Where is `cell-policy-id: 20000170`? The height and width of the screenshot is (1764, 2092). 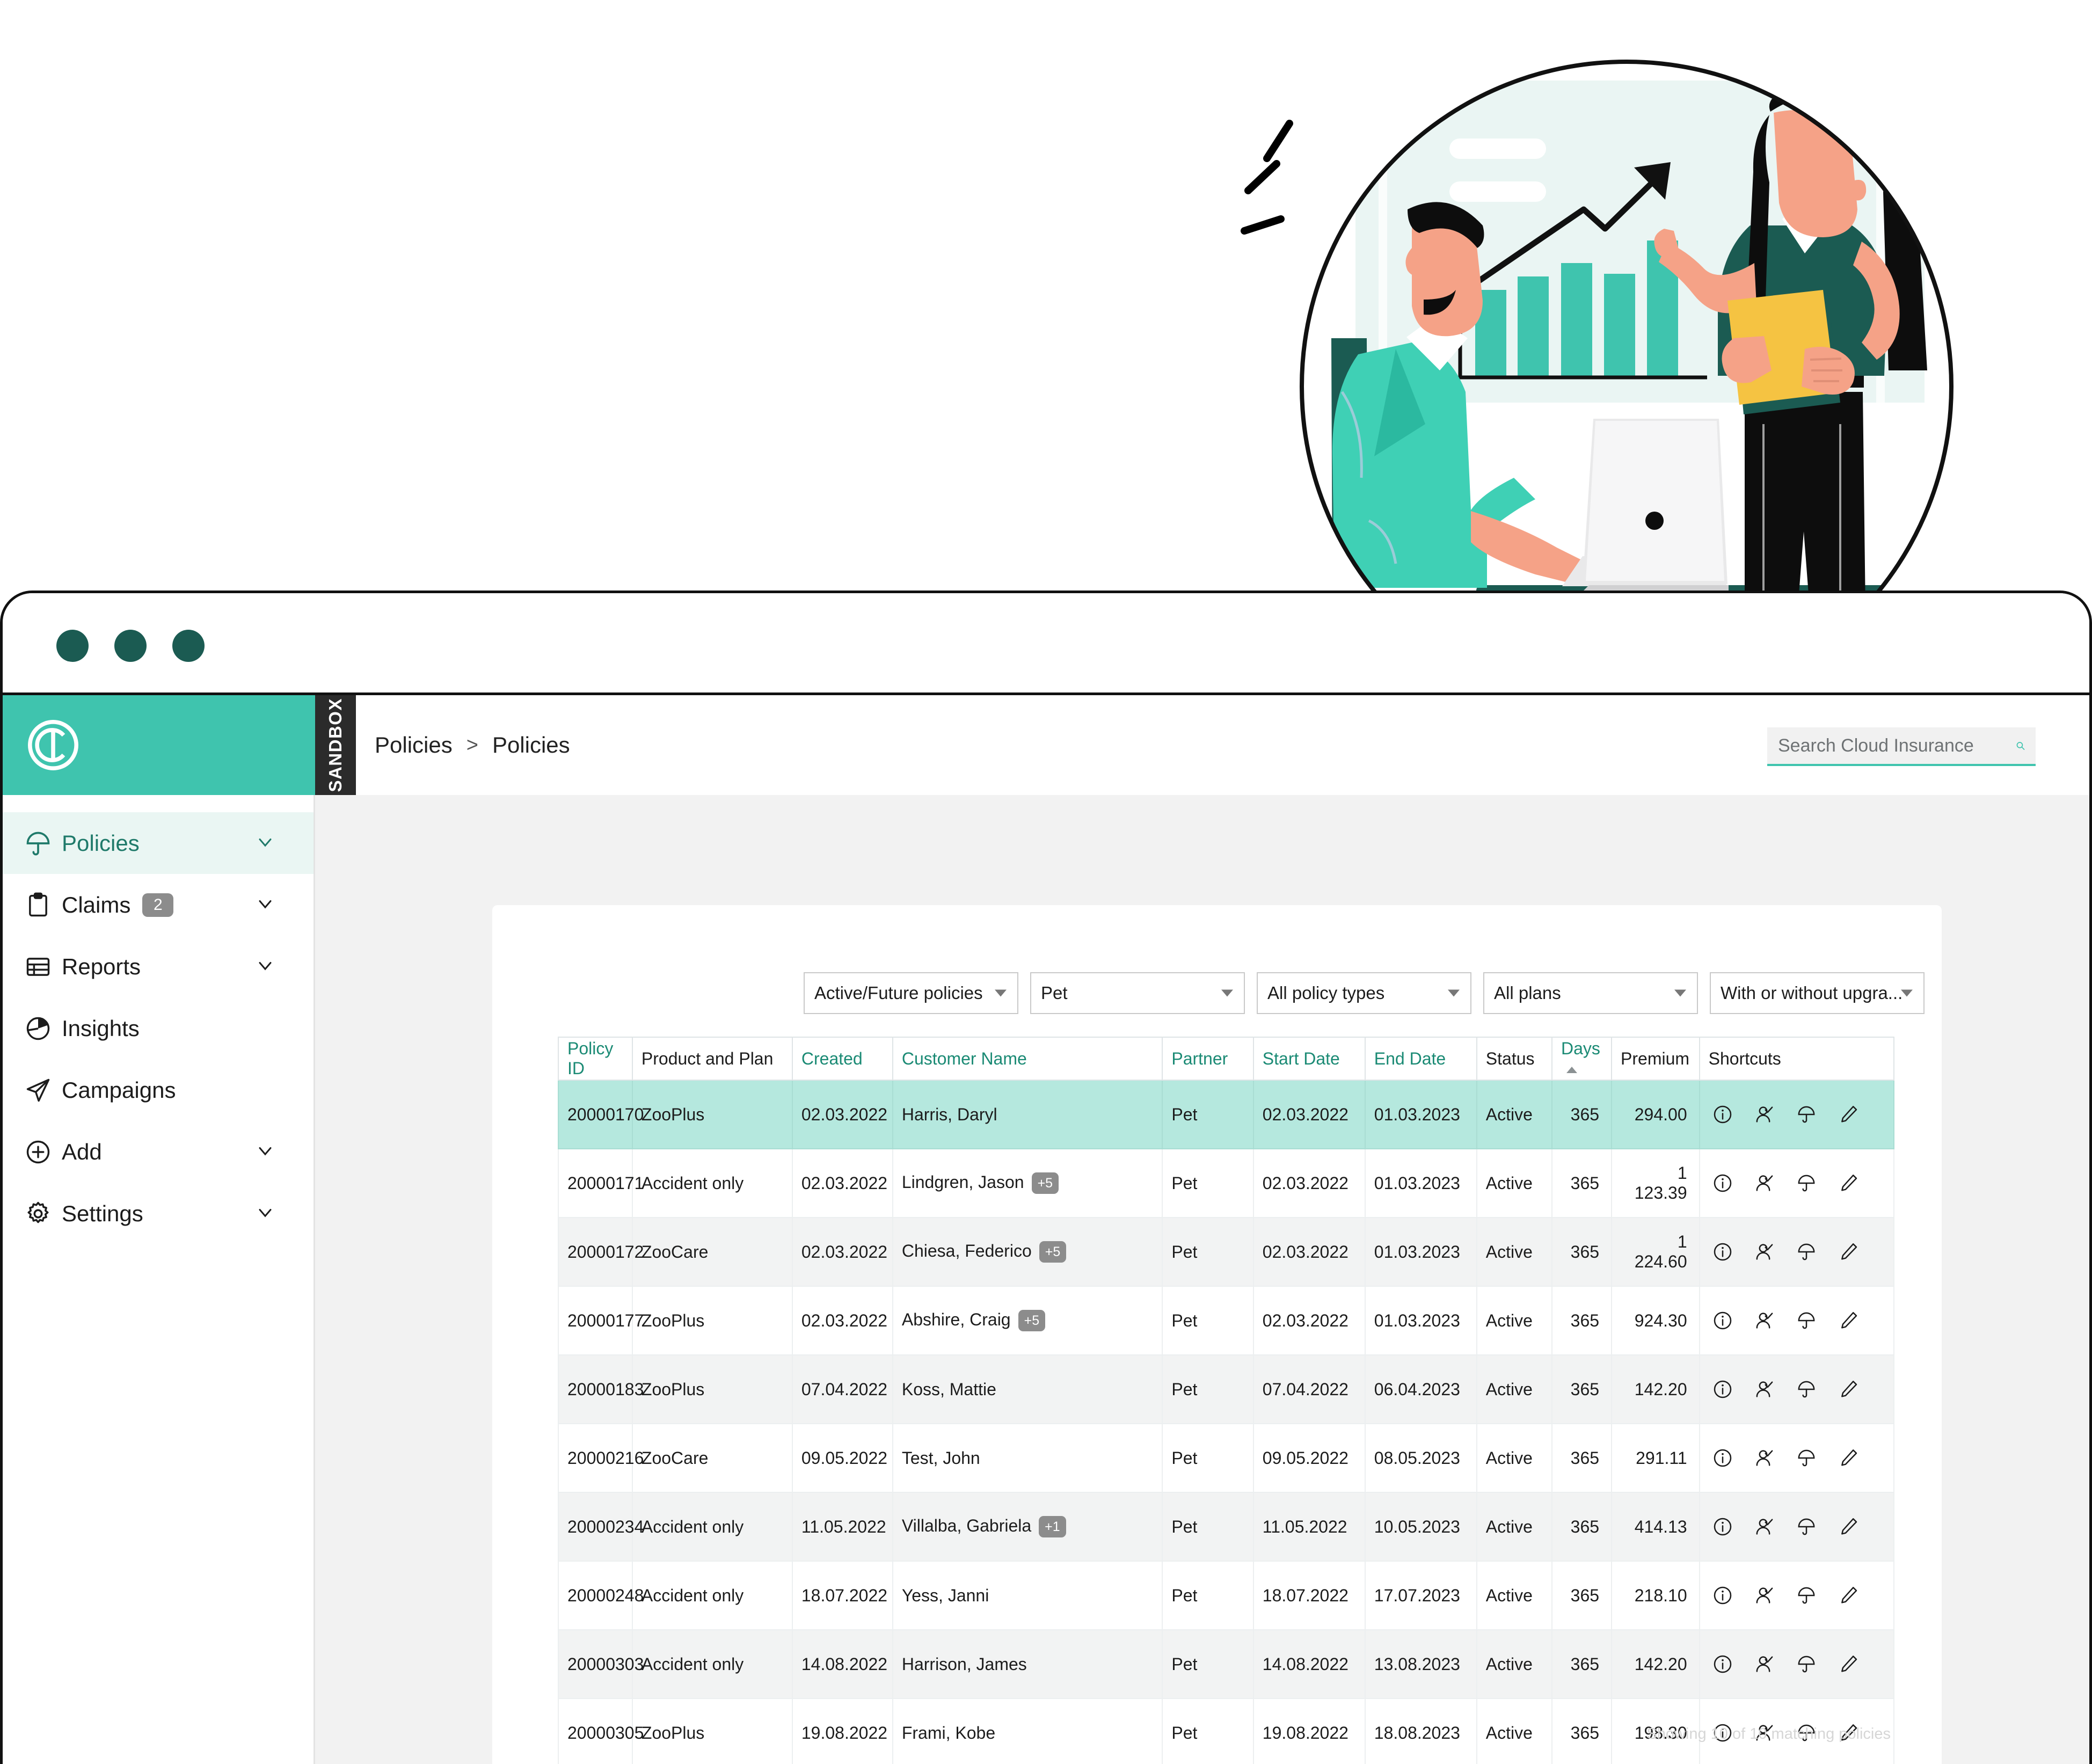
cell-policy-id: 20000170 is located at coordinates (601, 1114).